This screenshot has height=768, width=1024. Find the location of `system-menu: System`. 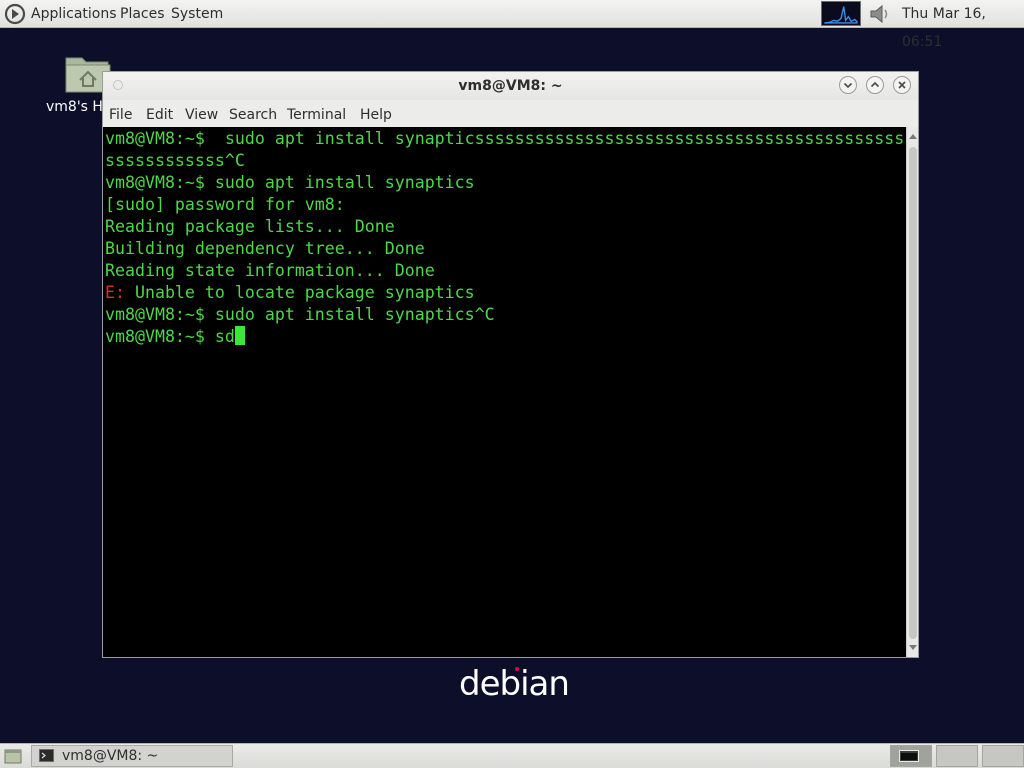

system-menu: System is located at coordinates (197, 14).